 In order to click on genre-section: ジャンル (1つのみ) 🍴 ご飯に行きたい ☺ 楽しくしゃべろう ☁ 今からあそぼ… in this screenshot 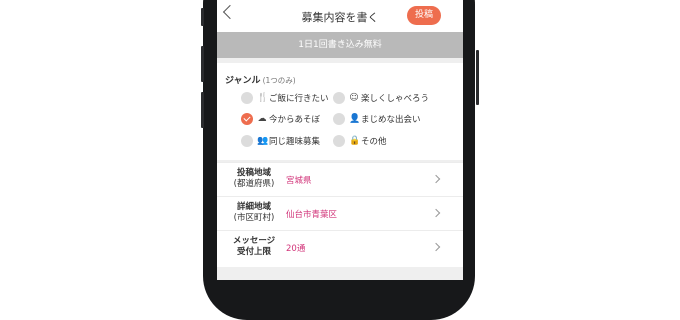, I will do `click(340, 111)`.